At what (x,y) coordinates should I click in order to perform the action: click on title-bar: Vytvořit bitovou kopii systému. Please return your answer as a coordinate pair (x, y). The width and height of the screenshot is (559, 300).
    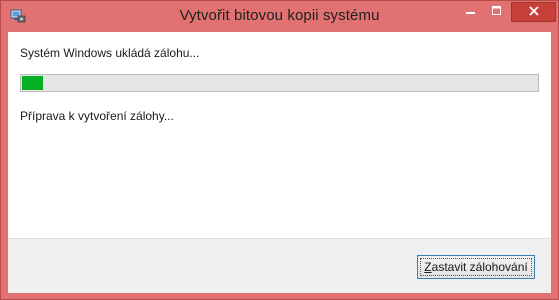
    Looking at the image, I should click on (279, 16).